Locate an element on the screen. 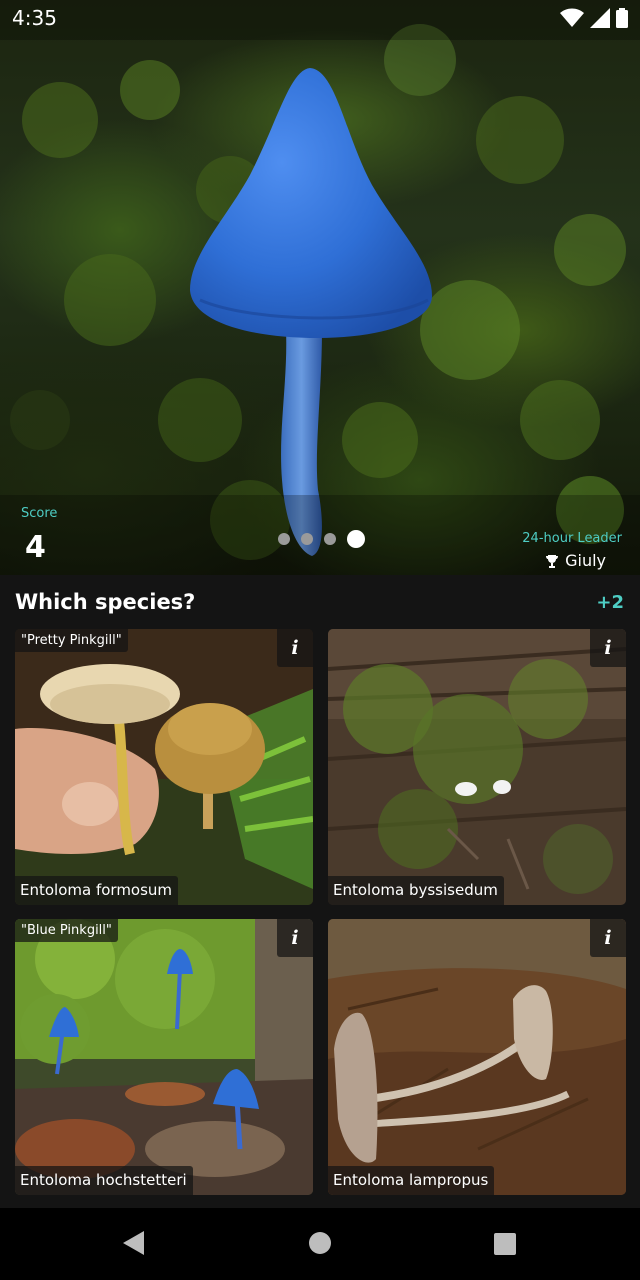 The width and height of the screenshot is (640, 1280). battery-icon is located at coordinates (622, 18).